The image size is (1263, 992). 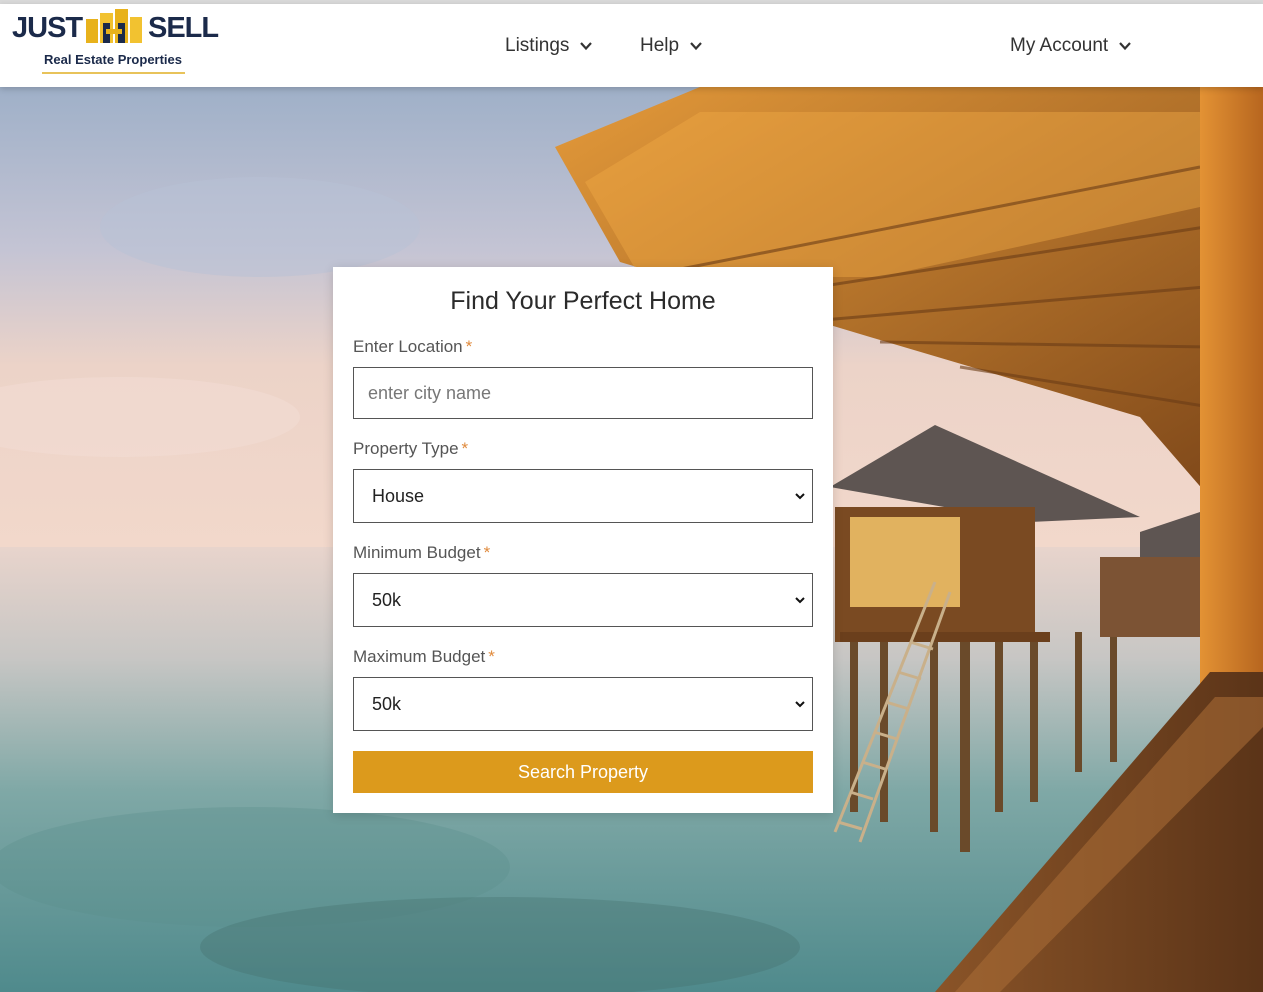 What do you see at coordinates (408, 346) in the screenshot?
I see `location-label-text: Enter Location` at bounding box center [408, 346].